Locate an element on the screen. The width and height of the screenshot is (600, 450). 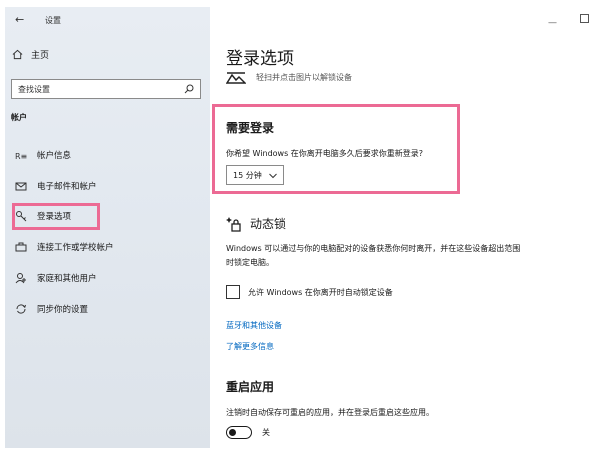
window-title: 设置 is located at coordinates (53, 20).